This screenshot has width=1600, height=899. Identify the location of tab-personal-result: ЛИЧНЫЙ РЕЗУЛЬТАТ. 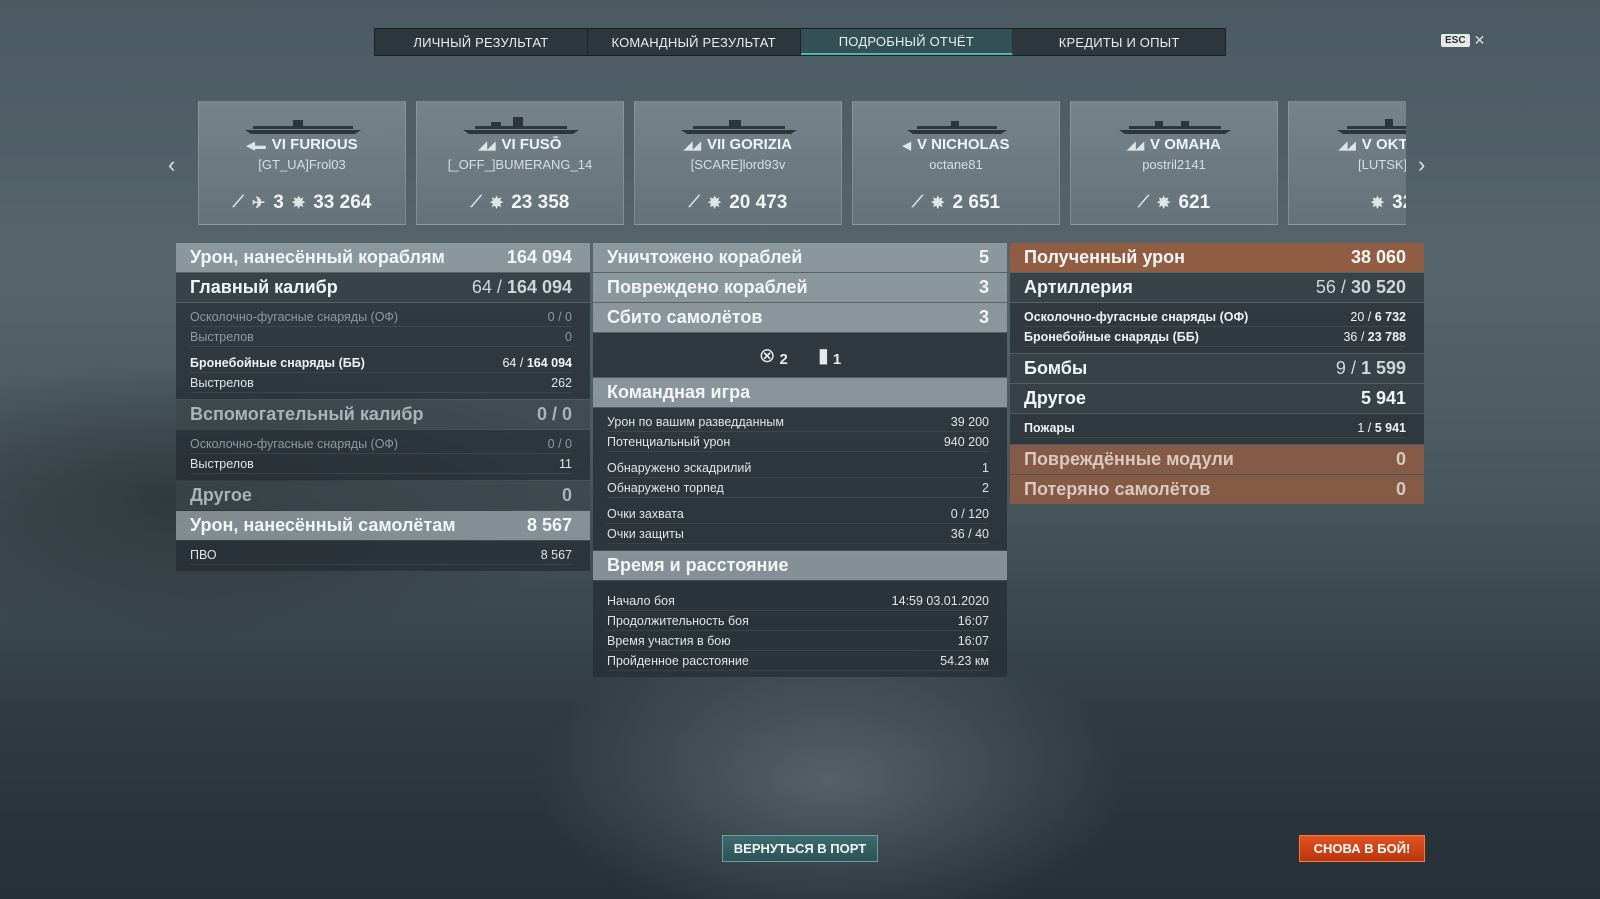
(481, 42).